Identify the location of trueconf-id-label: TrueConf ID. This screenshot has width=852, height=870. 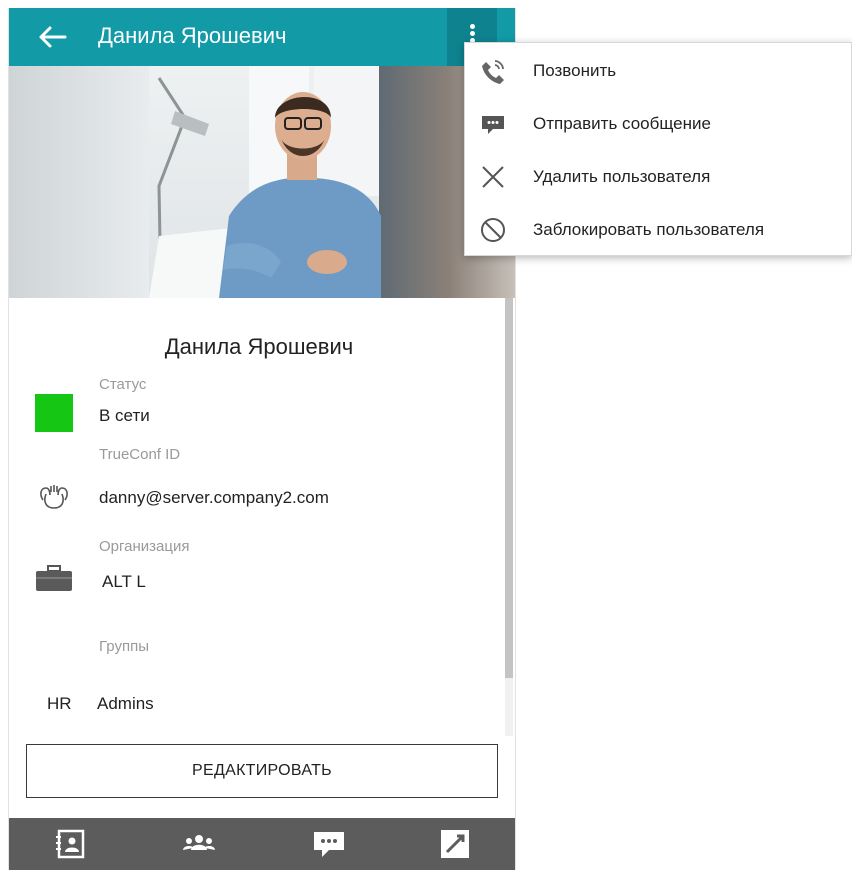
(140, 454).